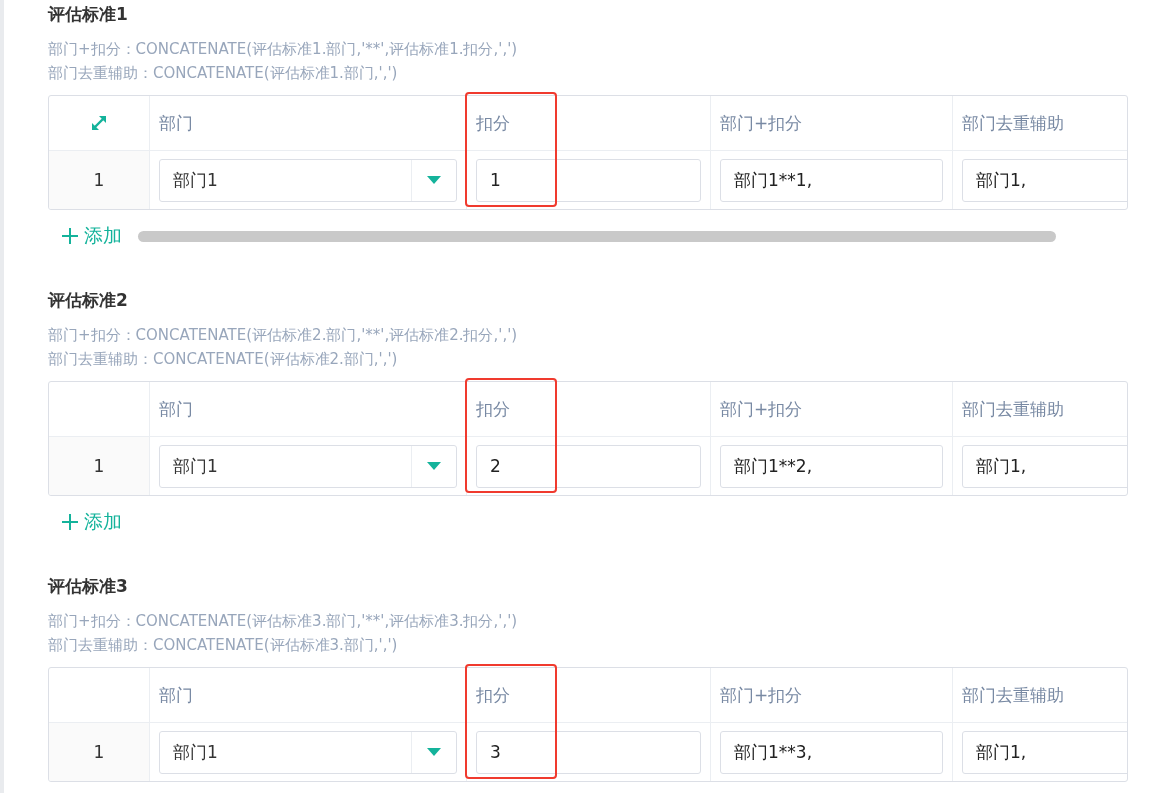 The height and width of the screenshot is (793, 1168). Describe the element at coordinates (588, 752) in the screenshot. I see `score-input: 3` at that location.